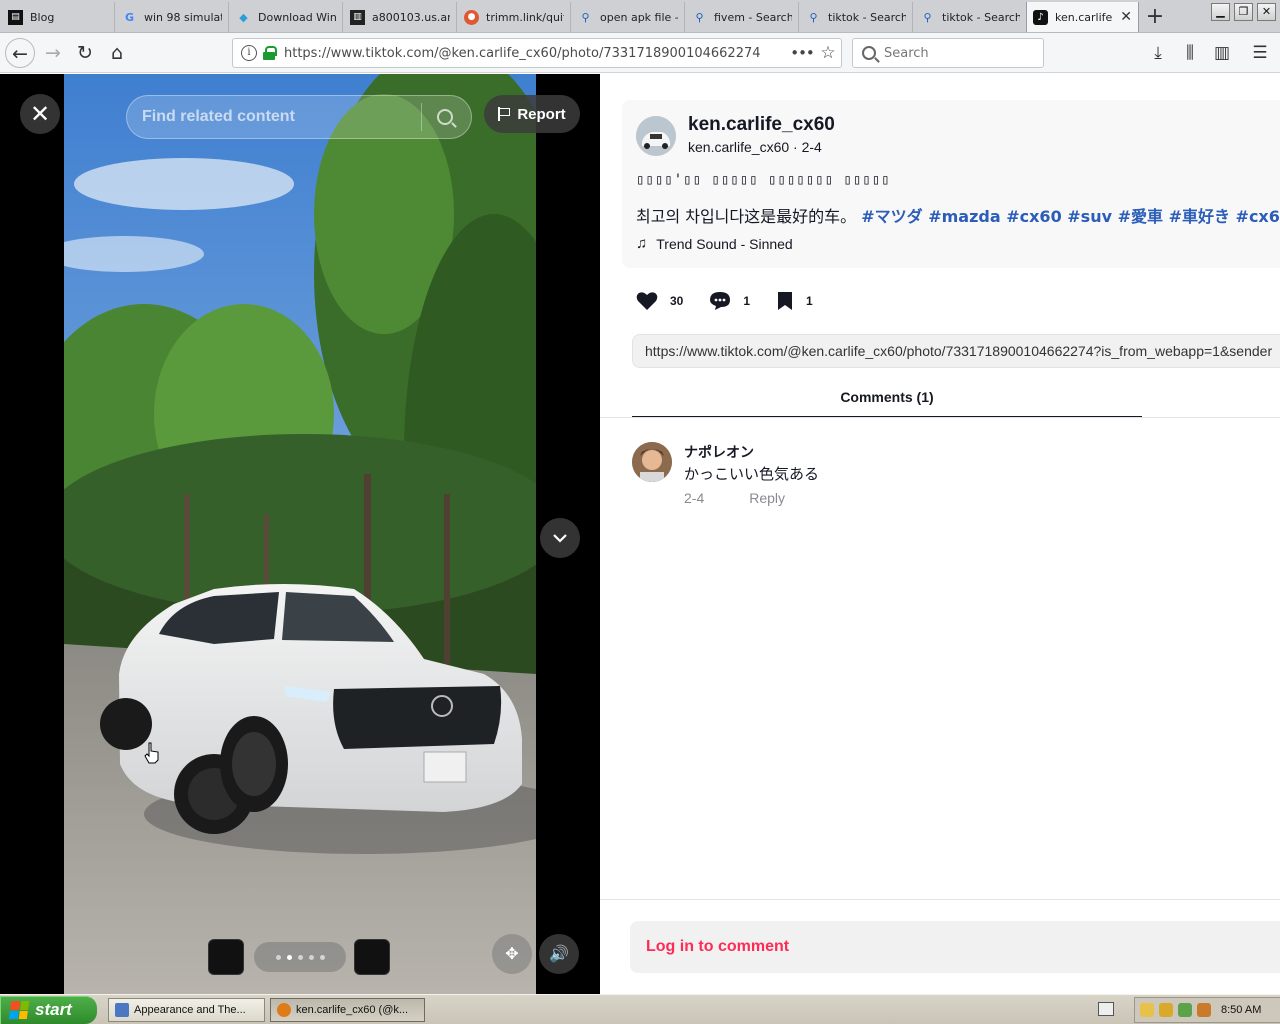 This screenshot has width=1280, height=1024. I want to click on tab-comments: Comments (1), so click(887, 399).